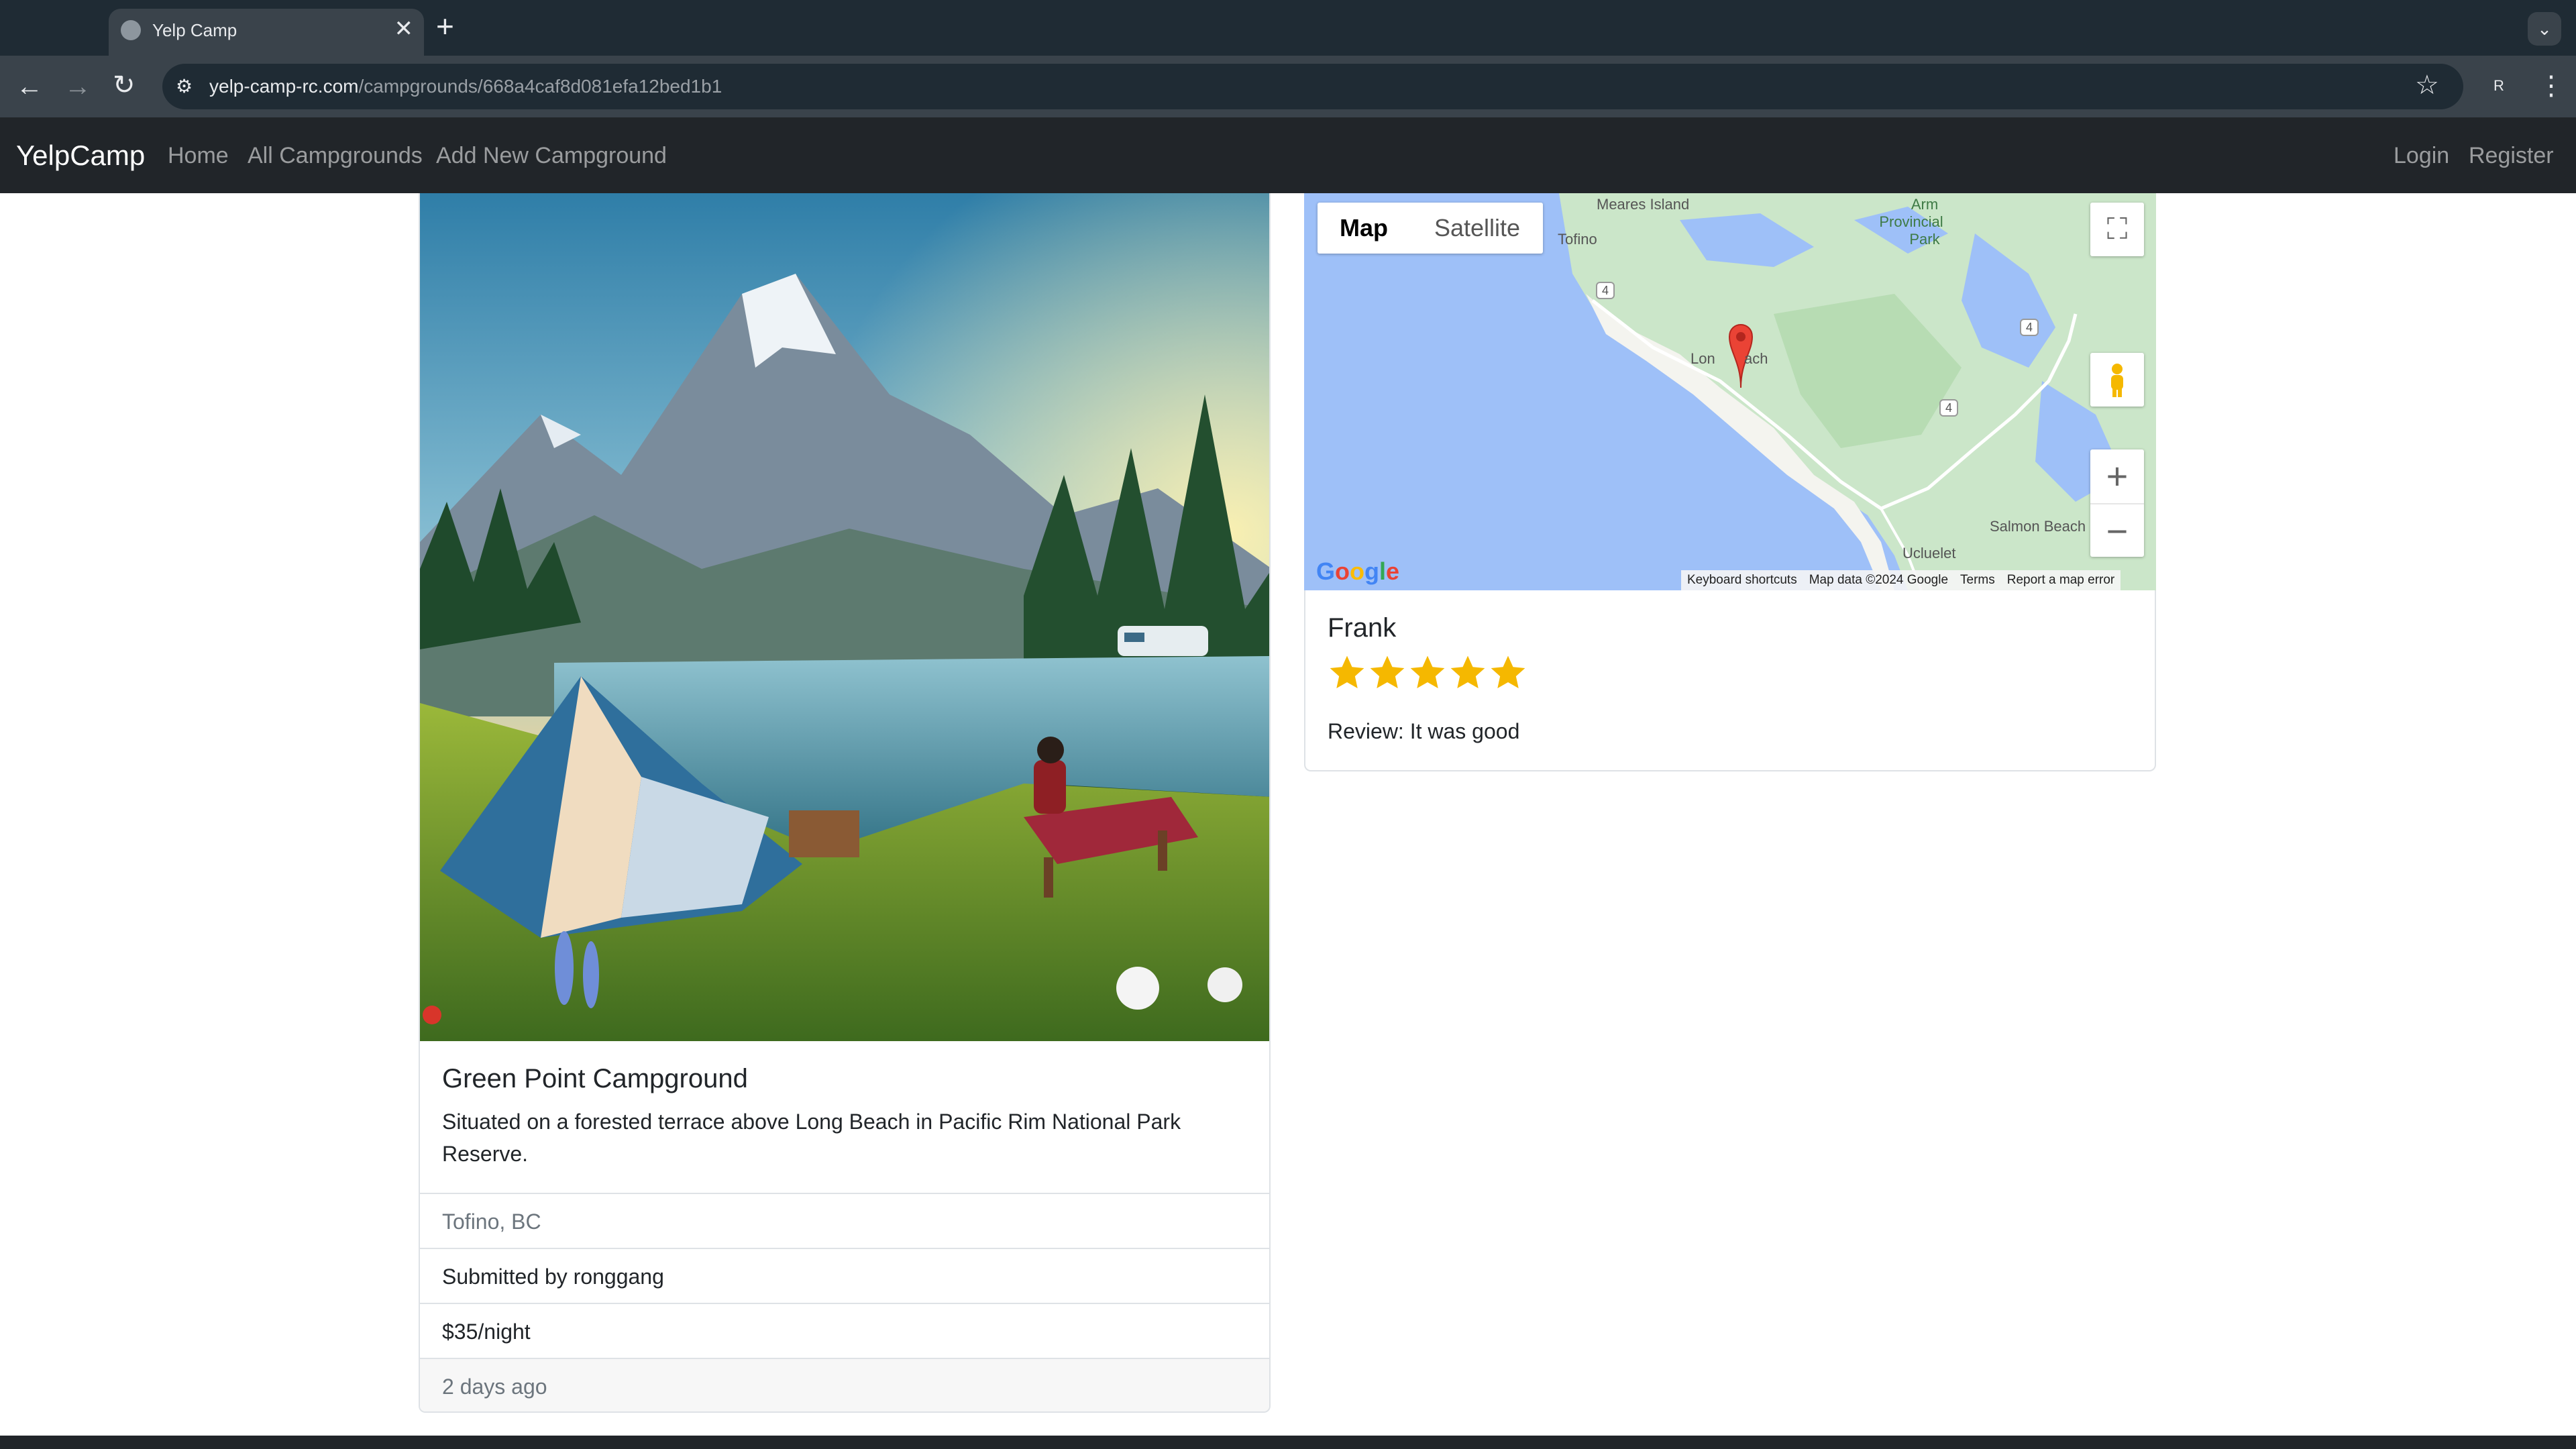 This screenshot has height=1449, width=2576. What do you see at coordinates (2499, 86) in the screenshot?
I see `profile-avatar: R` at bounding box center [2499, 86].